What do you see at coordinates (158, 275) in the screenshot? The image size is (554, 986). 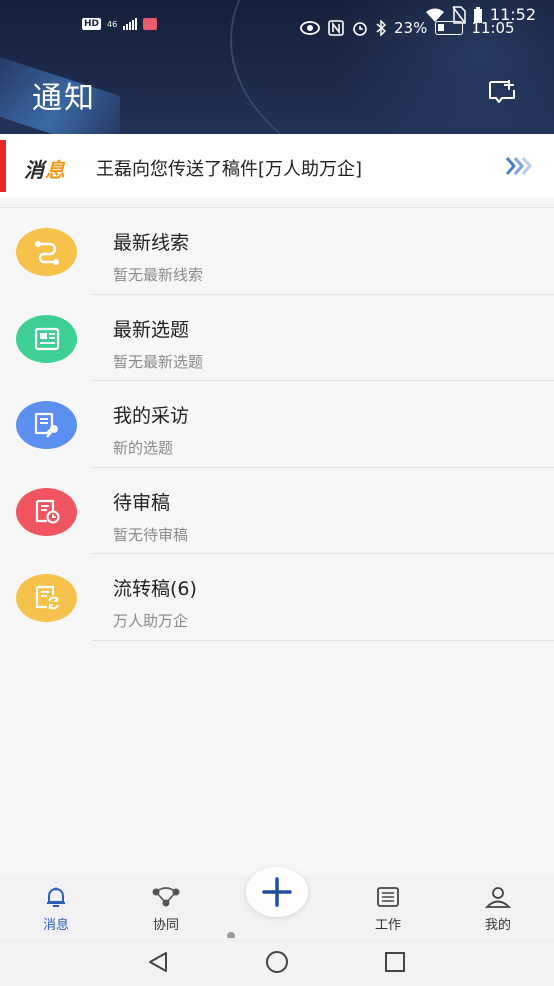 I see `item-subtitle: 暂无最新线索` at bounding box center [158, 275].